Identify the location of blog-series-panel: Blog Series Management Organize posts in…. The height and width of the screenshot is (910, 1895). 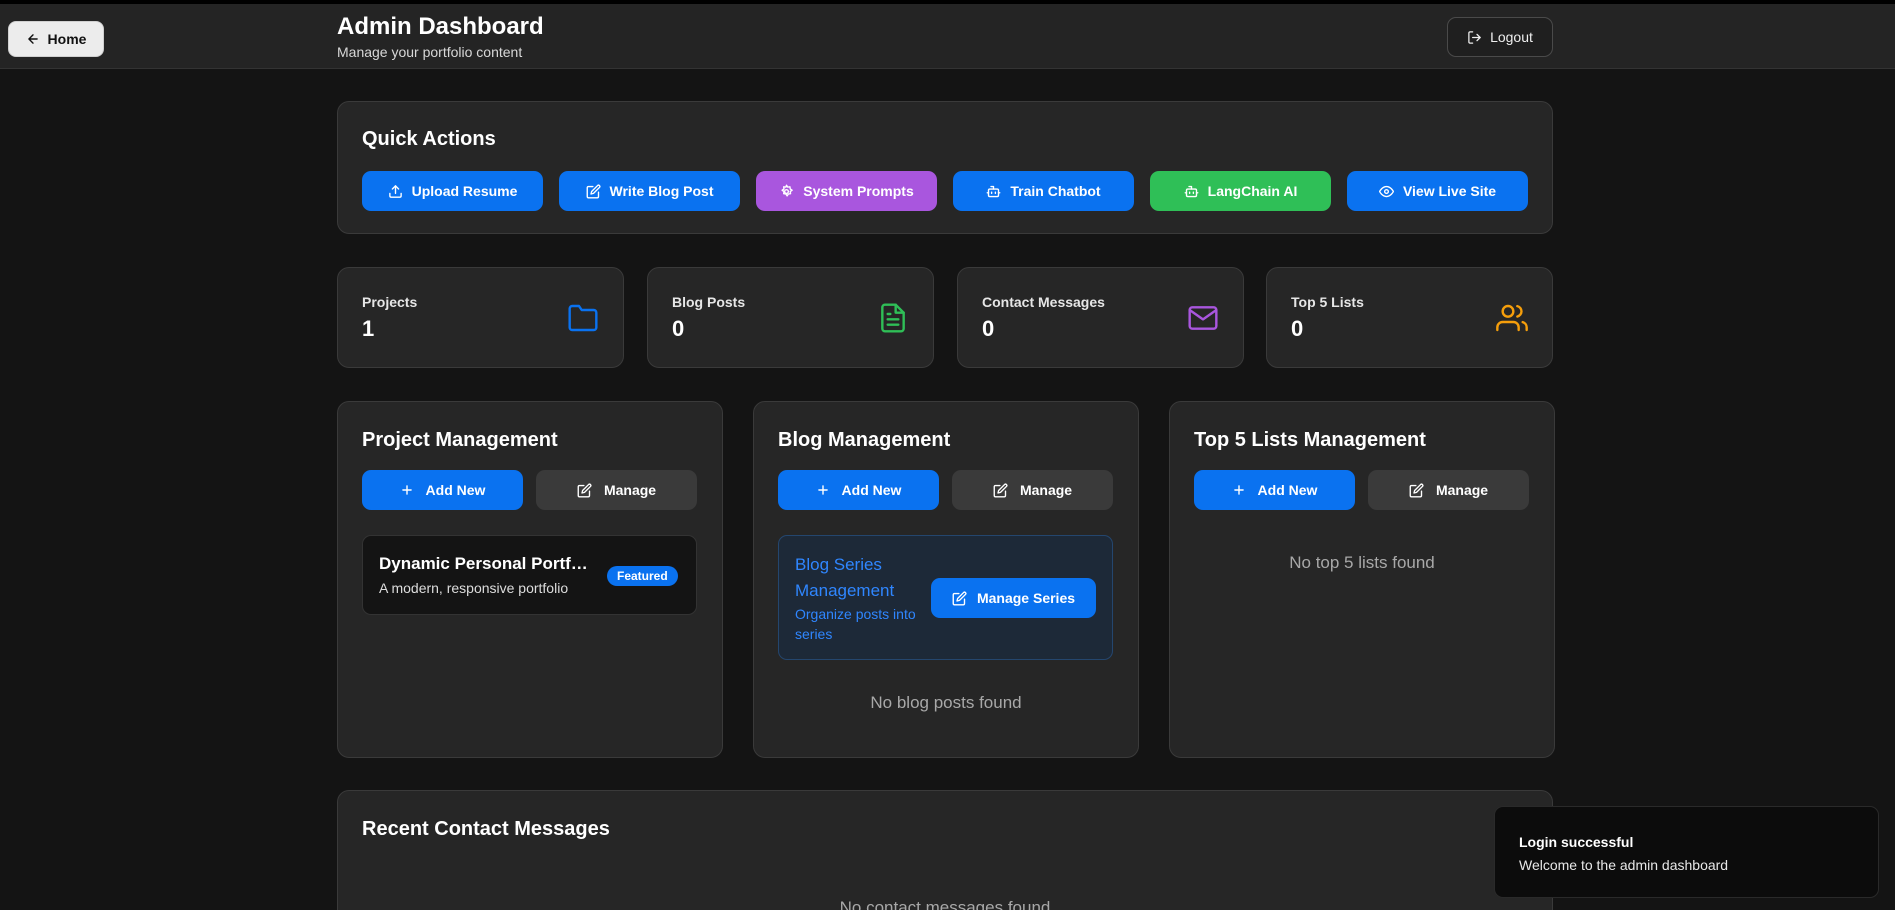
(945, 597).